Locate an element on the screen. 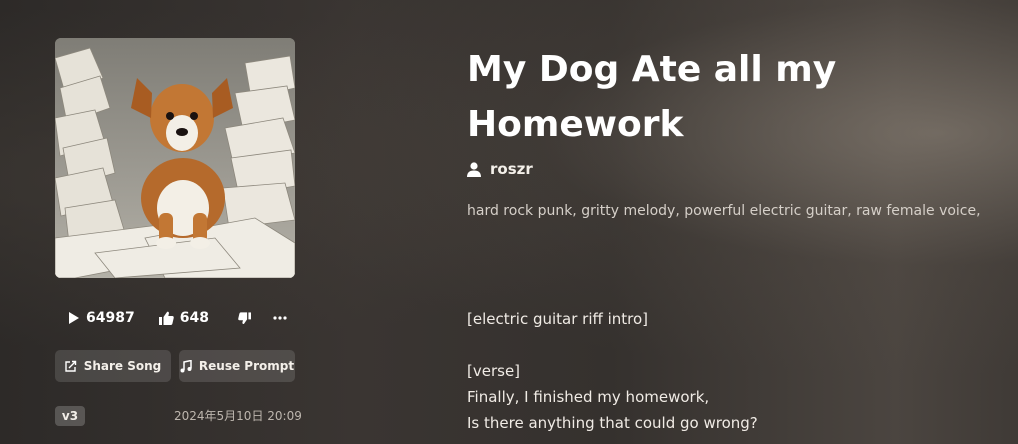 The width and height of the screenshot is (1018, 444). music-note-icon is located at coordinates (186, 365).